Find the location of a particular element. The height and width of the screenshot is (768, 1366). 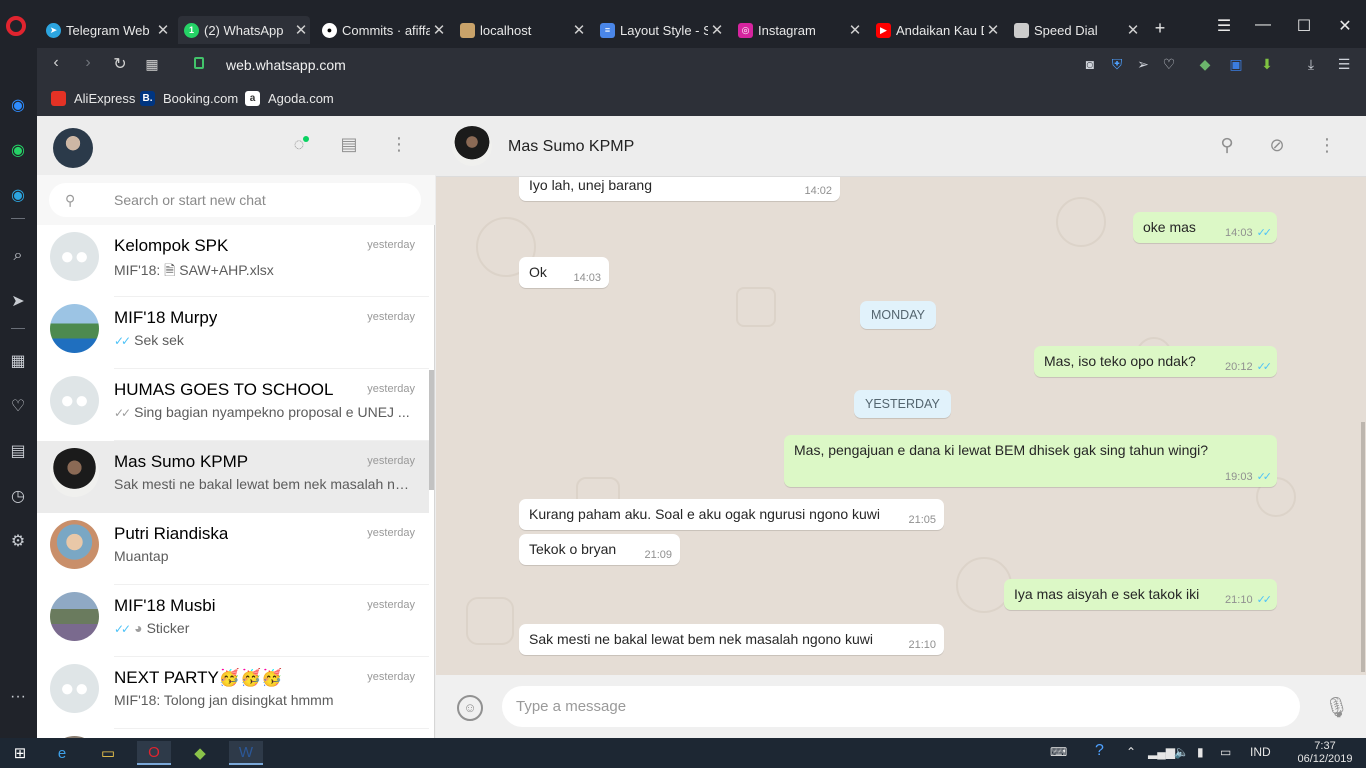

word-icon: W is located at coordinates (246, 753).